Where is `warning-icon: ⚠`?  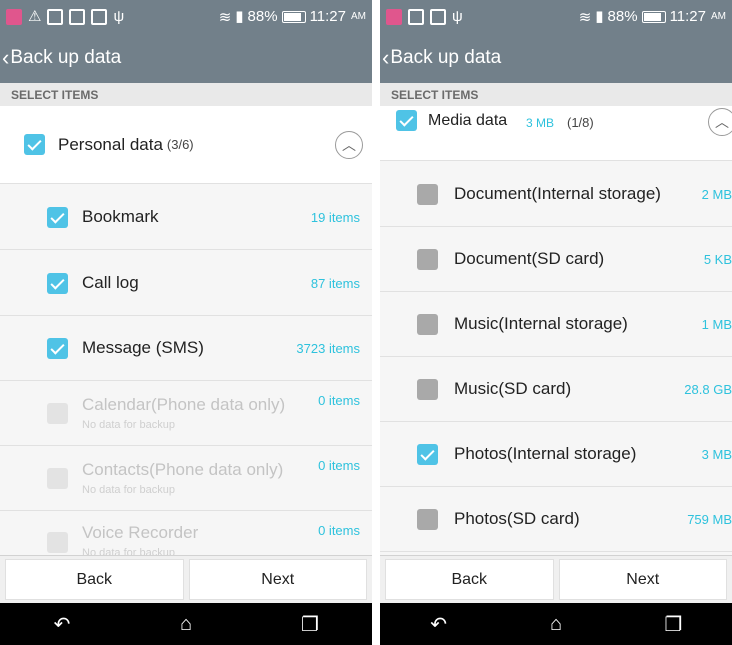 warning-icon: ⚠ is located at coordinates (35, 16).